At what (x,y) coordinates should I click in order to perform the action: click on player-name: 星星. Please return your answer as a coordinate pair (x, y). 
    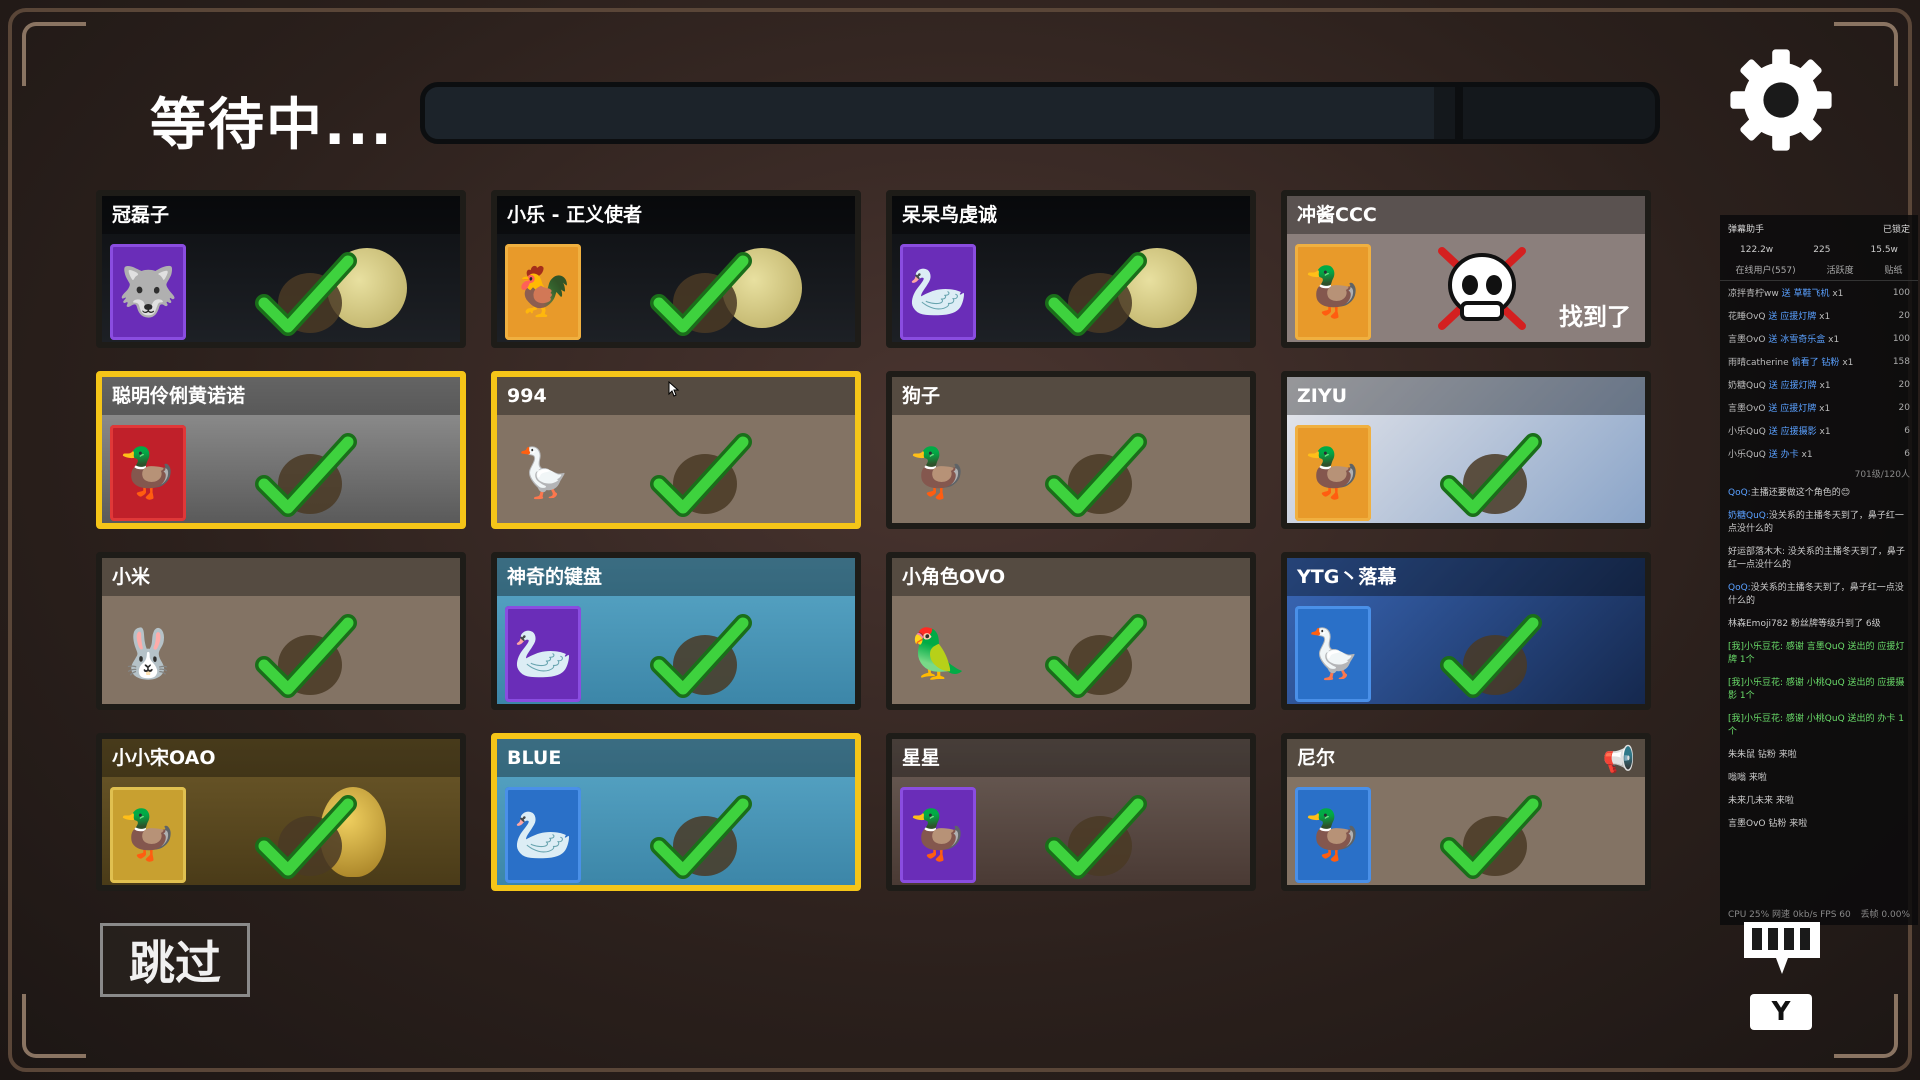
    Looking at the image, I should click on (1071, 758).